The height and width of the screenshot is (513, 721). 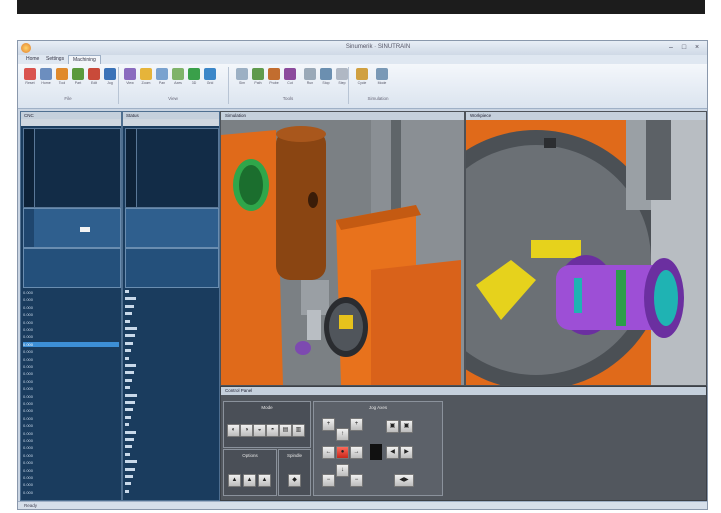 What do you see at coordinates (342, 452) in the screenshot?
I see `jog-rapid-button: ●` at bounding box center [342, 452].